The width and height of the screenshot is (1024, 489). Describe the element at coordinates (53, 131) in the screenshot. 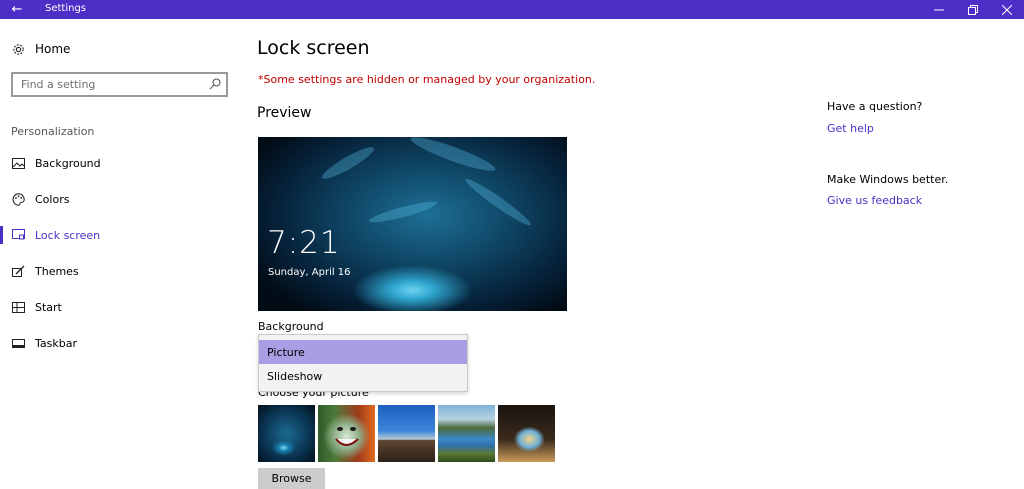

I see `section-label: Personalization` at that location.